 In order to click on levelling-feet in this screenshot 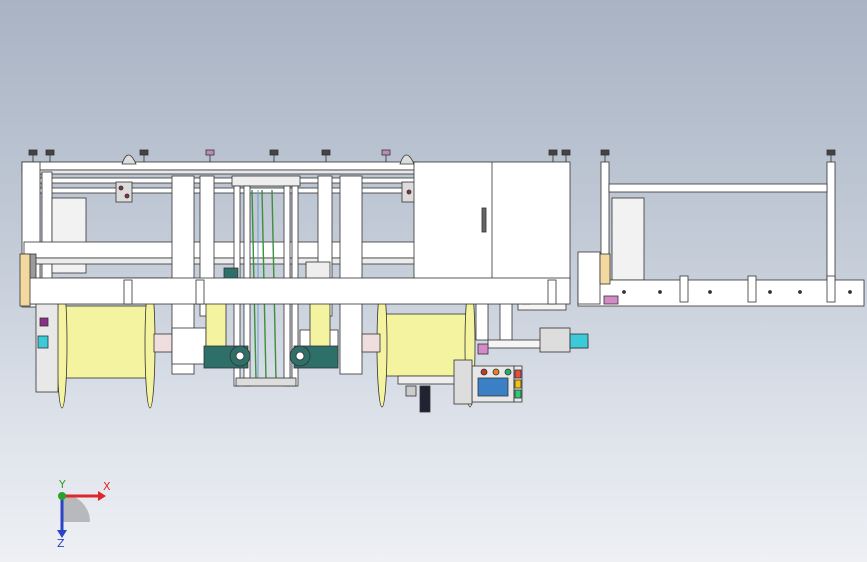, I will do `click(432, 155)`.